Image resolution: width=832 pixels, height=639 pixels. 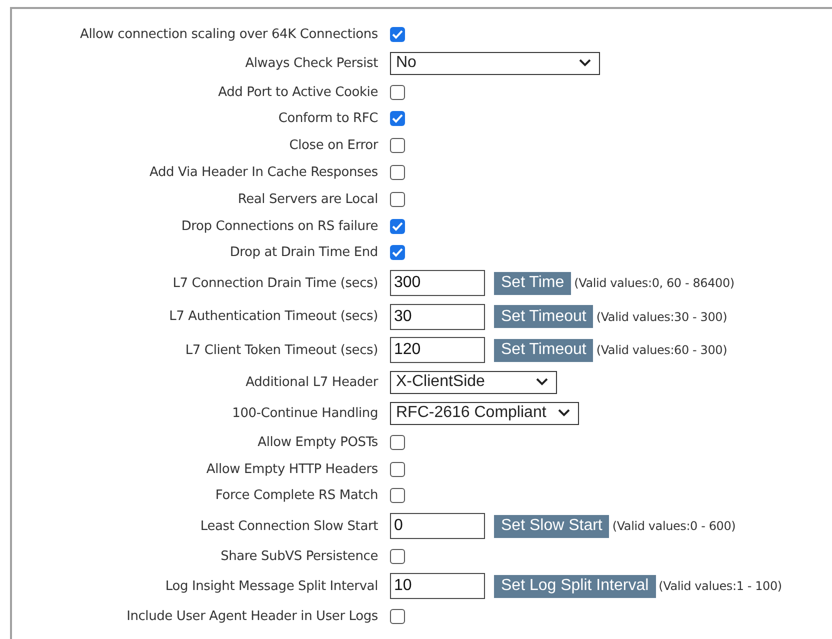 I want to click on setting-label: Close on Error, so click(x=333, y=146).